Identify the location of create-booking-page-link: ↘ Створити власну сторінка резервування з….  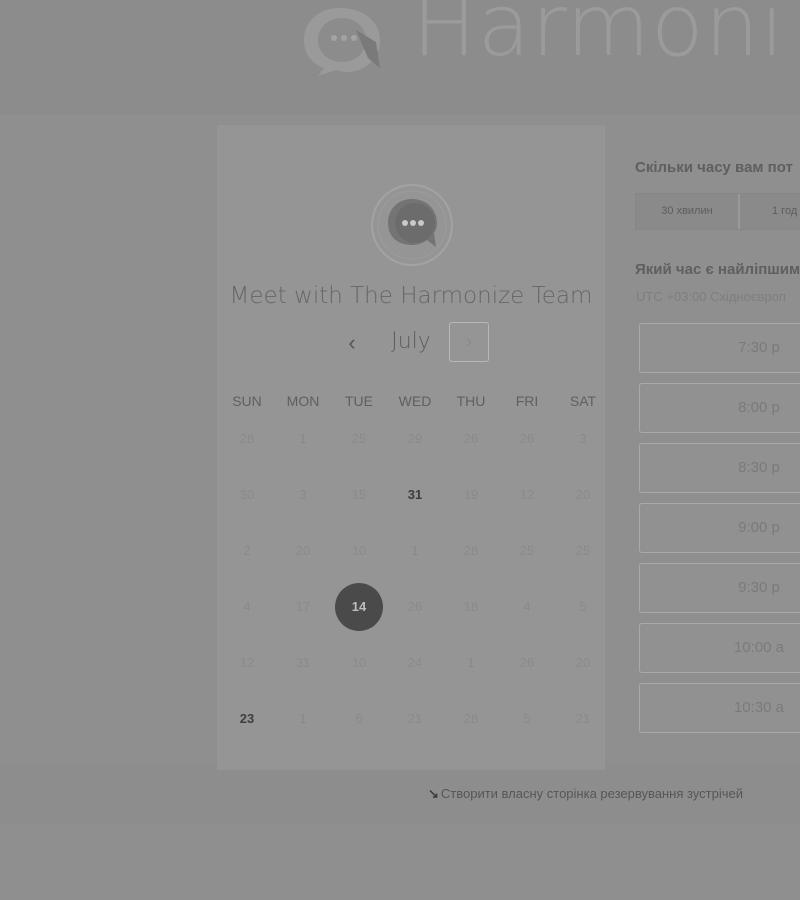
(585, 794).